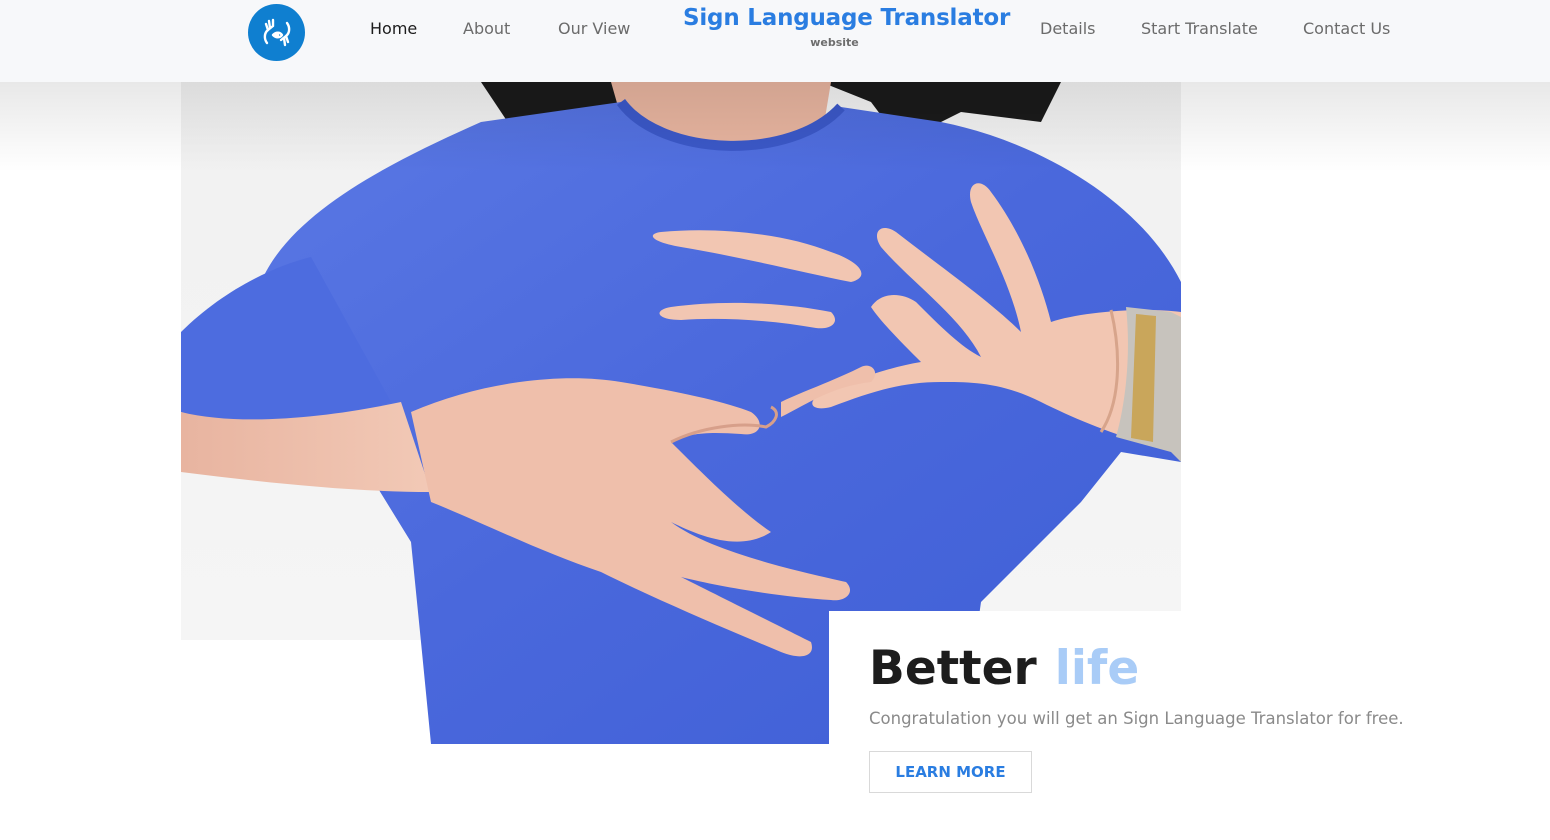 The image size is (1550, 840). Describe the element at coordinates (1097, 668) in the screenshot. I see `headline-word-life: life` at that location.